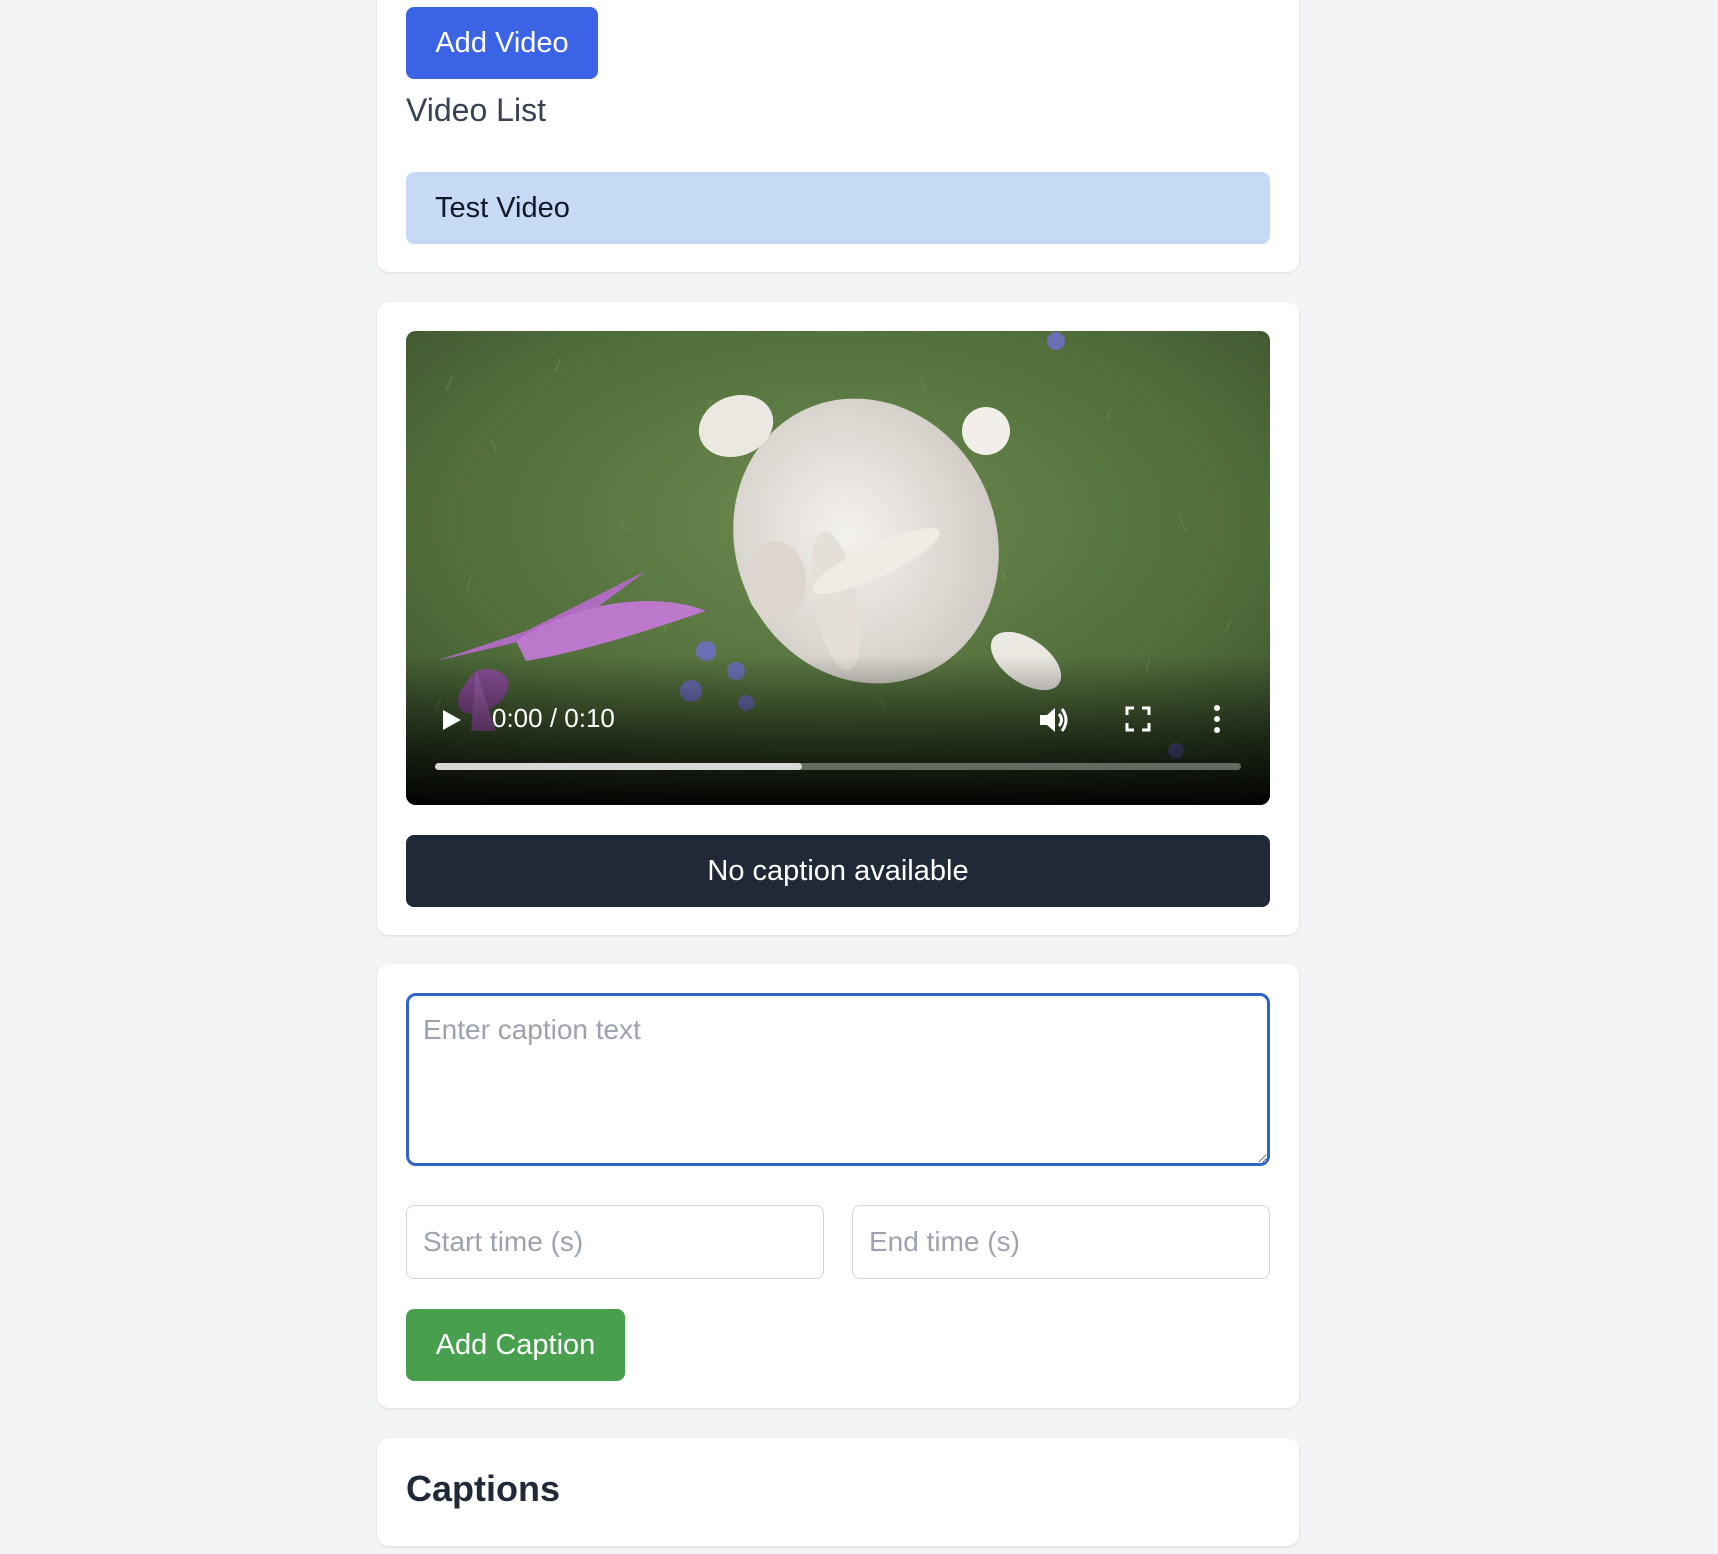 The height and width of the screenshot is (1554, 1718). I want to click on seek-bar, so click(838, 766).